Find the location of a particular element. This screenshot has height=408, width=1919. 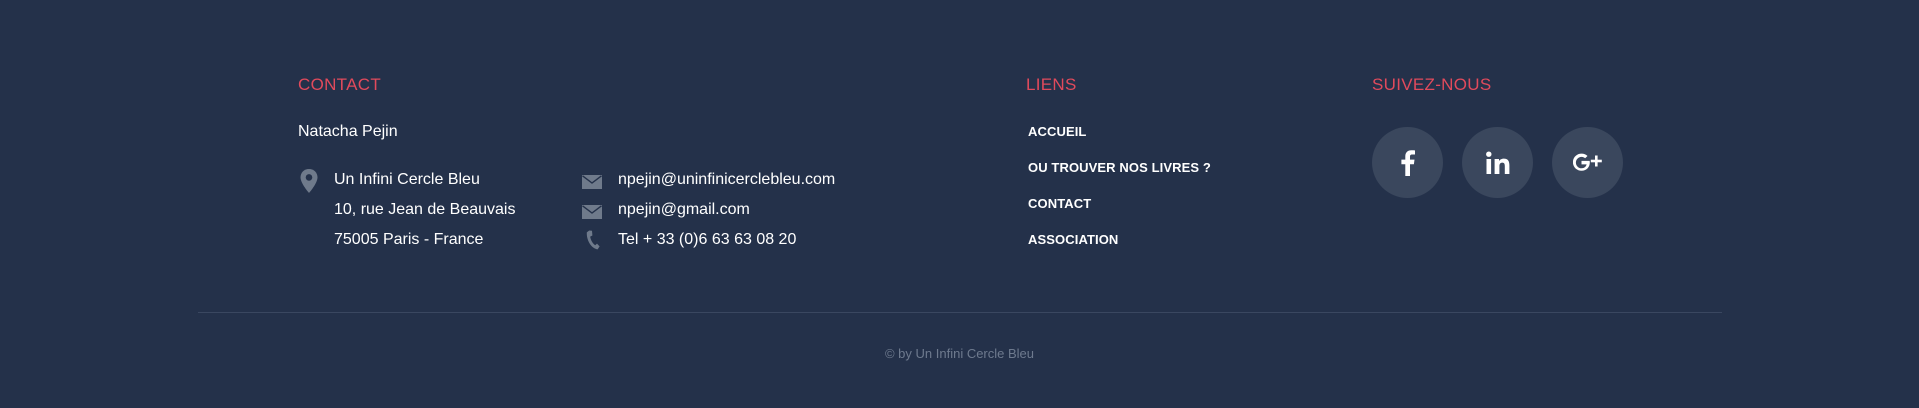

phone-link: Tel + 33 (0)6 63 63 08 20 is located at coordinates (707, 240).